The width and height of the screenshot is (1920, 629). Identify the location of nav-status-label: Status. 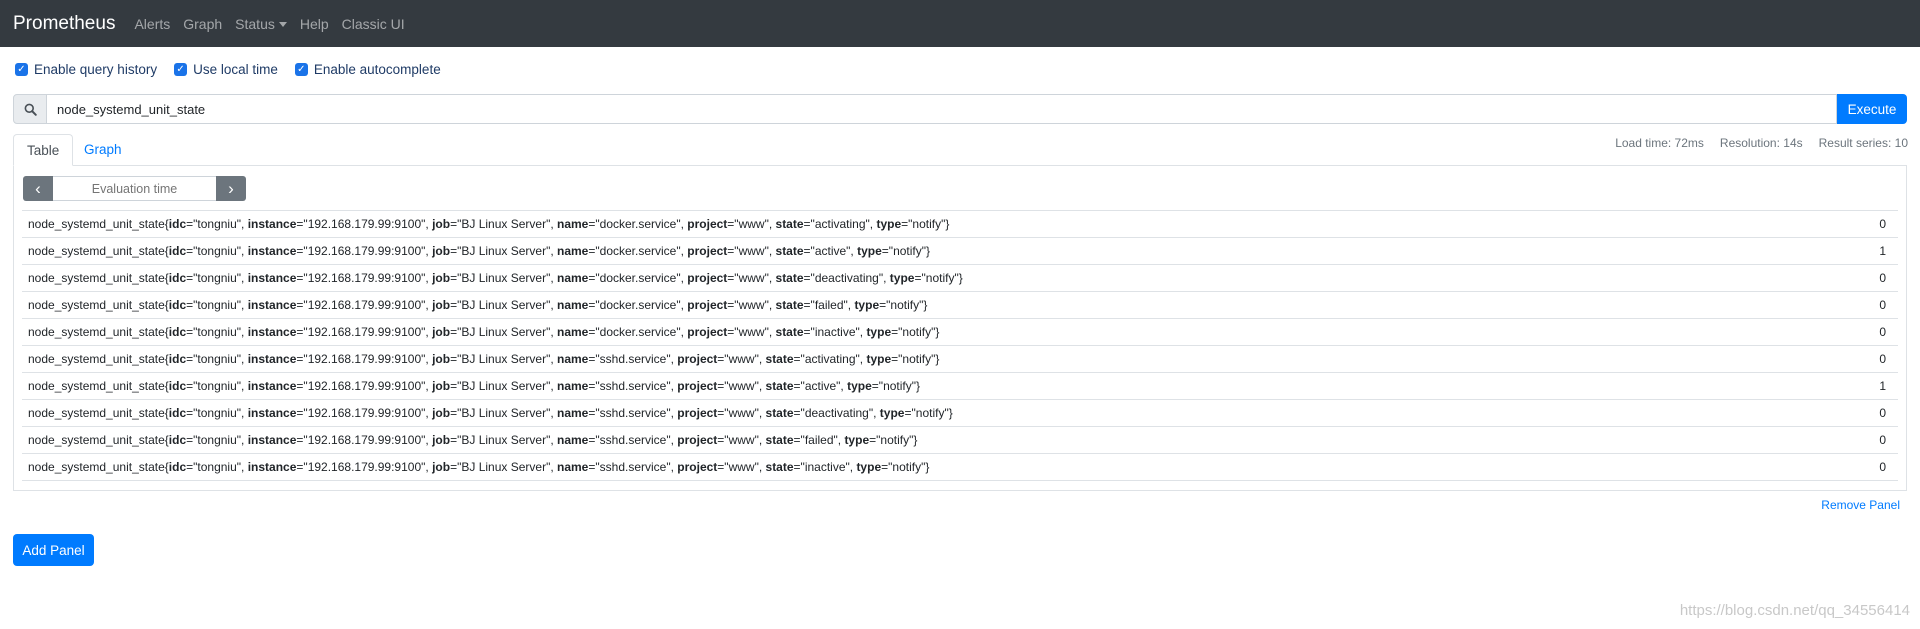
(255, 23).